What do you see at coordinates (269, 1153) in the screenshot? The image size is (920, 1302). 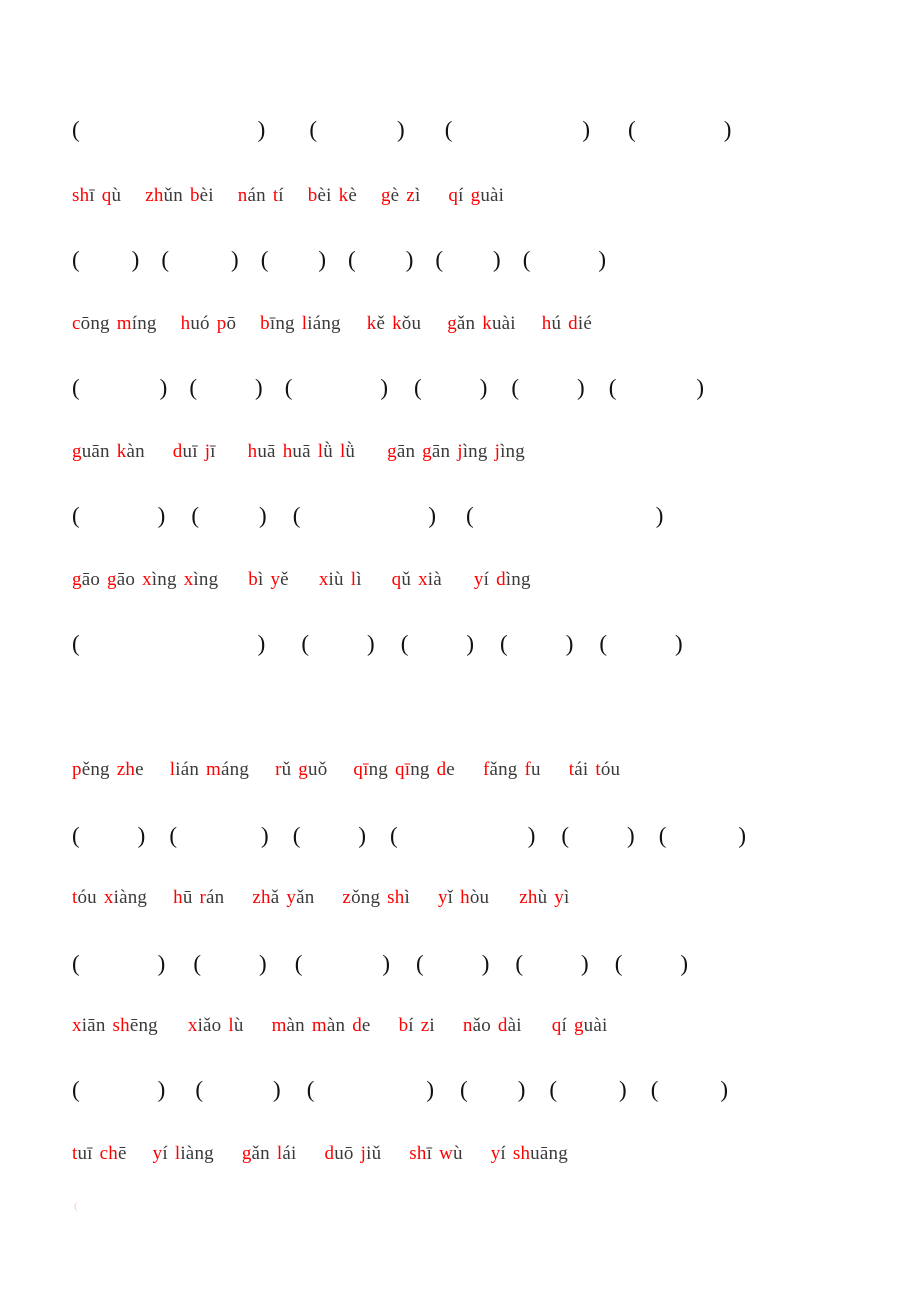 I see `pinyin-word: gǎn lái` at bounding box center [269, 1153].